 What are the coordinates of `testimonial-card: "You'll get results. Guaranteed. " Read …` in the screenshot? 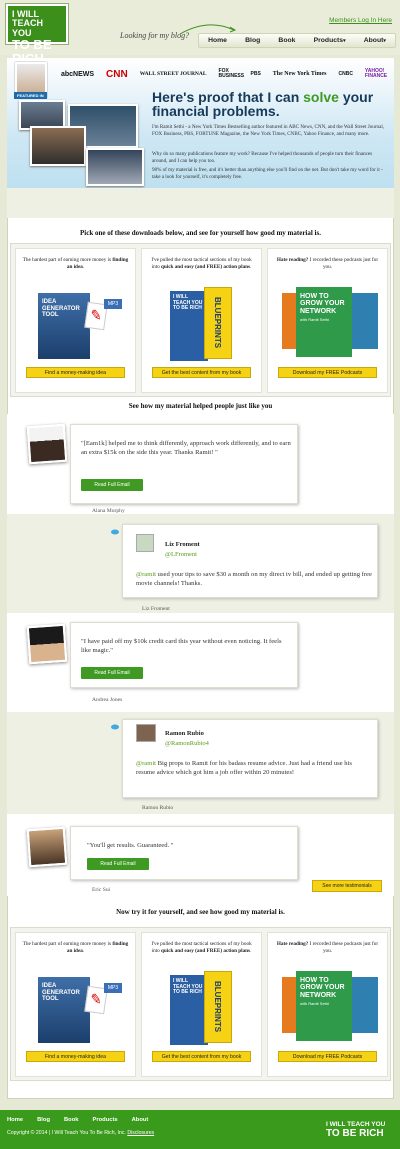 It's located at (184, 853).